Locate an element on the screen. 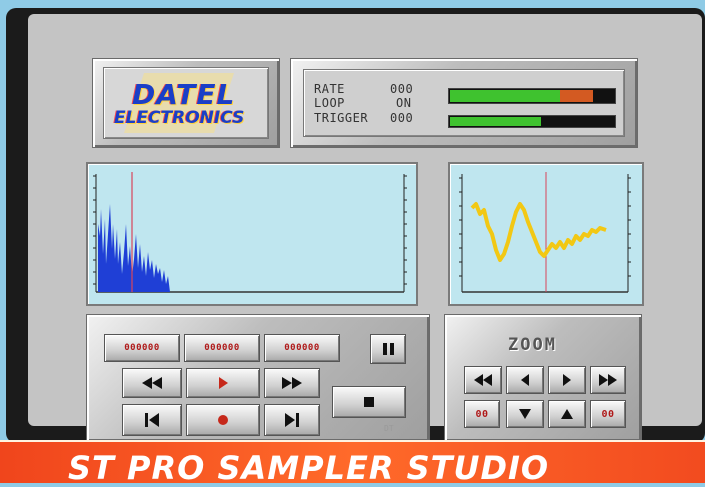 This screenshot has height=487, width=705. trigger-meter is located at coordinates (532, 121).